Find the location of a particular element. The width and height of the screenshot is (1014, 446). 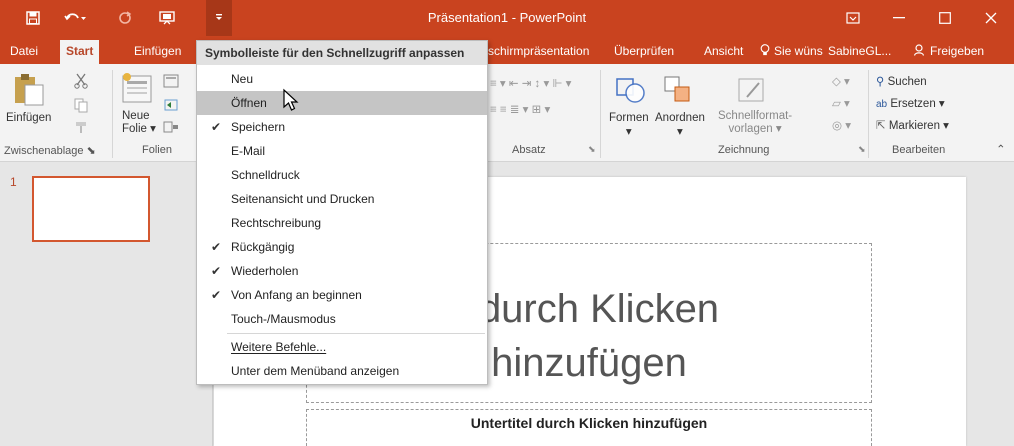

format-painter-icon is located at coordinates (81, 127).